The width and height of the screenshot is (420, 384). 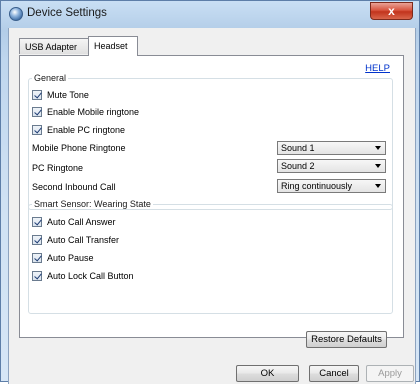 I want to click on enable-pc-ringtone-checkbox: Enable PC ringtone, so click(x=78, y=130).